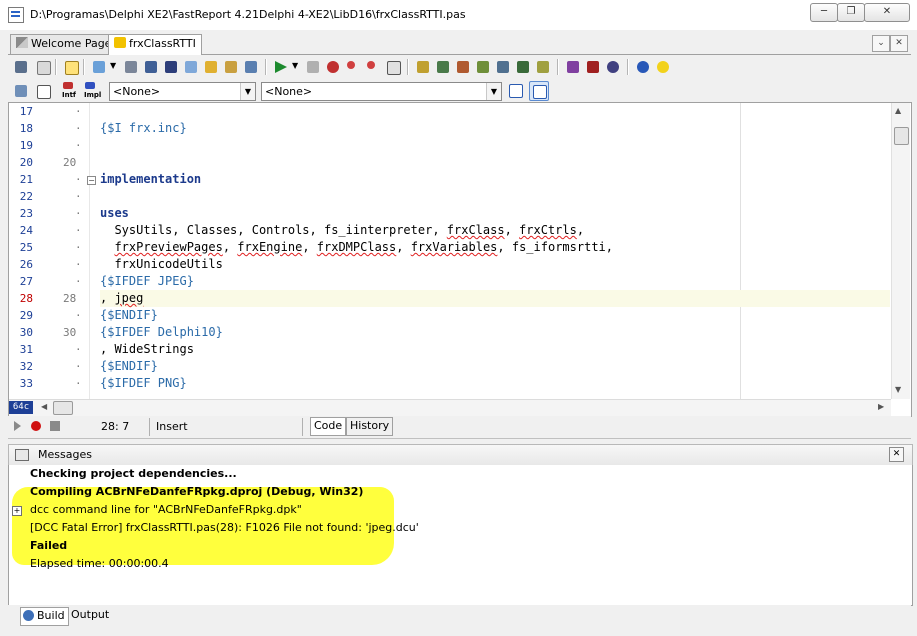 The image size is (917, 636). What do you see at coordinates (150, 179) in the screenshot?
I see `code-line: implementation` at bounding box center [150, 179].